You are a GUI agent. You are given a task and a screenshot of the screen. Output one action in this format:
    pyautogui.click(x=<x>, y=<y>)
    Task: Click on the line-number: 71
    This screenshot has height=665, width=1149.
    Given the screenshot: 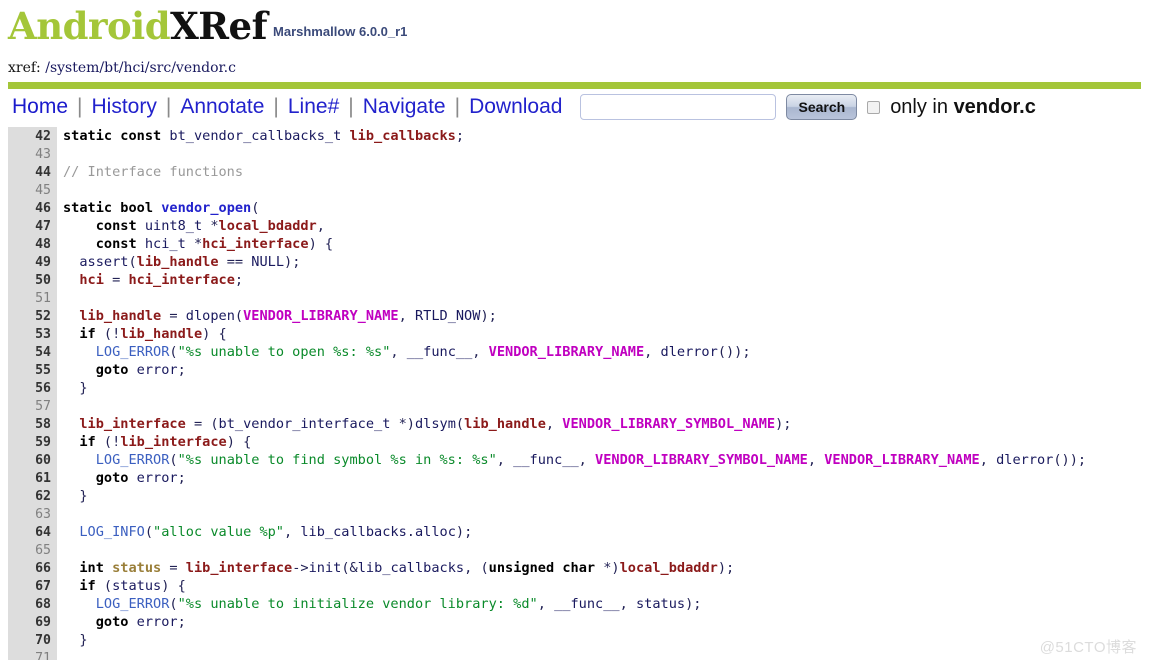 What is the action you would take?
    pyautogui.click(x=32, y=655)
    